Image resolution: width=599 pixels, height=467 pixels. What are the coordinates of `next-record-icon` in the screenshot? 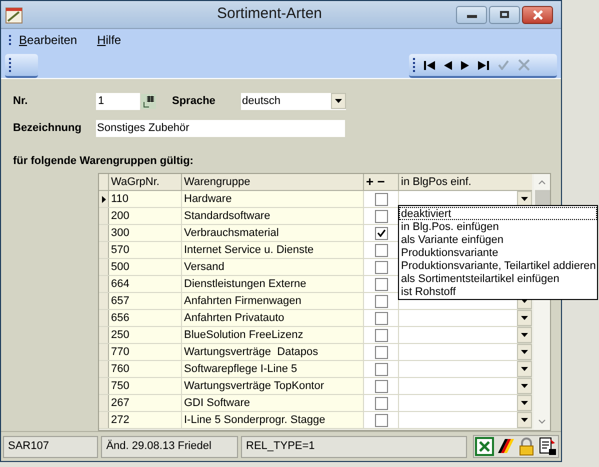 It's located at (465, 65).